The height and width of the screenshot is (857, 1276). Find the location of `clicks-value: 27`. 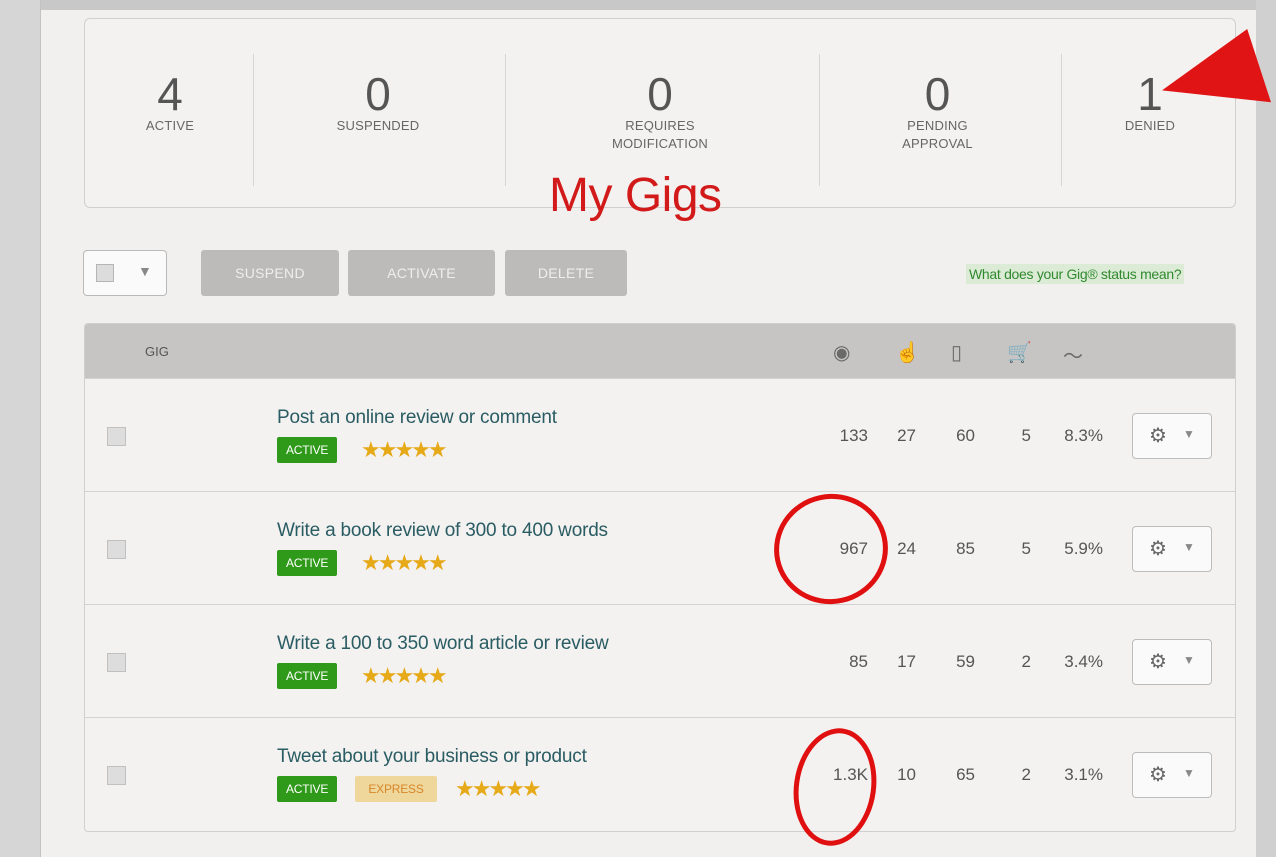

clicks-value: 27 is located at coordinates (906, 435).